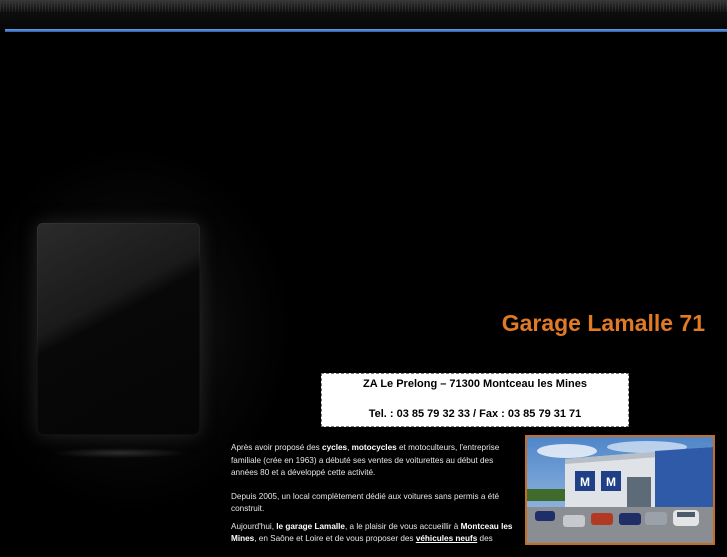 Image resolution: width=727 pixels, height=557 pixels. Describe the element at coordinates (335, 447) in the screenshot. I see `intro-keyword-cycles: cycles` at that location.